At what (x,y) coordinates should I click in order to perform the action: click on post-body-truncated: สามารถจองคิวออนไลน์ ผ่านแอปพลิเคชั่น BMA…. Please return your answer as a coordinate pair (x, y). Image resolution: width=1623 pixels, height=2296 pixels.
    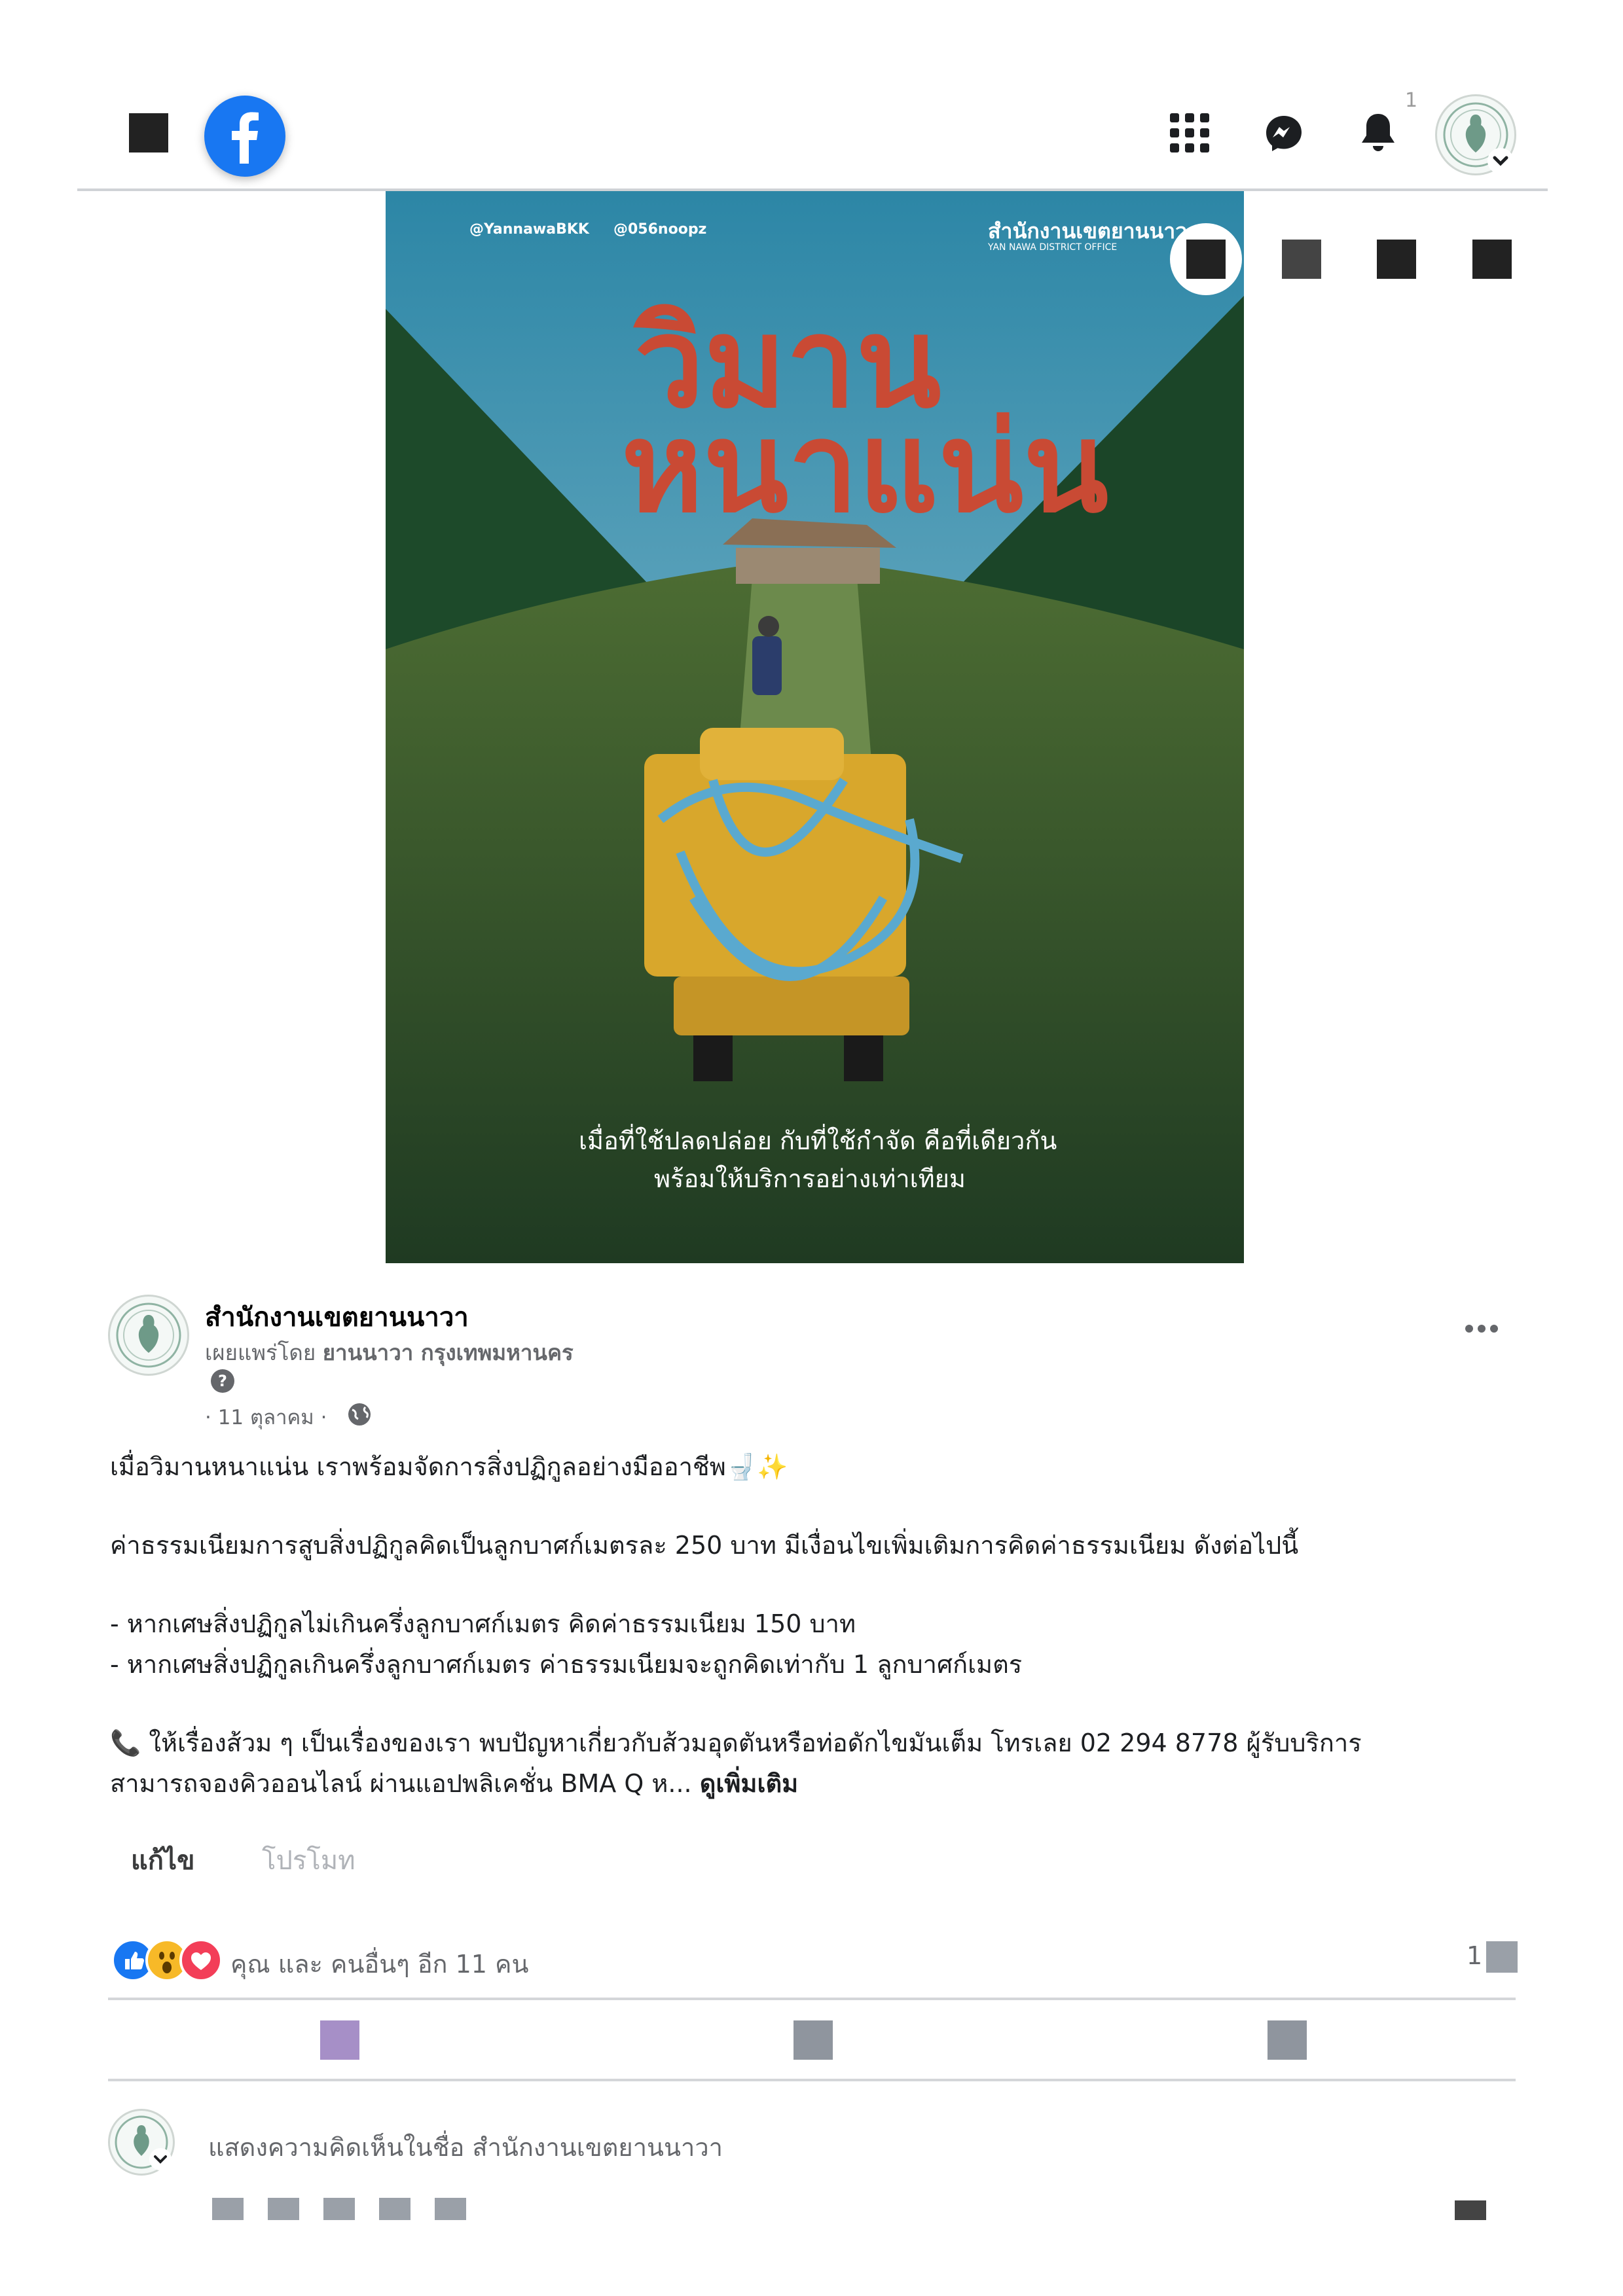
    Looking at the image, I should click on (401, 1783).